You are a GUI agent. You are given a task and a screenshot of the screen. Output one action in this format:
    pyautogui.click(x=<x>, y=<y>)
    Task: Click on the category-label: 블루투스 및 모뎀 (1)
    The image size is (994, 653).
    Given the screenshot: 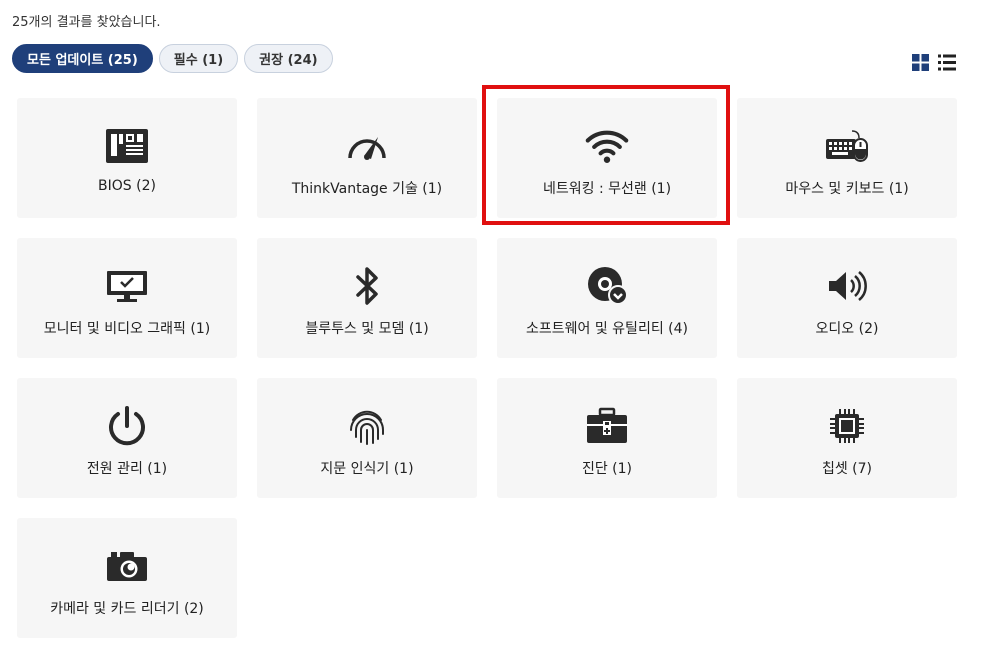 What is the action you would take?
    pyautogui.click(x=367, y=329)
    